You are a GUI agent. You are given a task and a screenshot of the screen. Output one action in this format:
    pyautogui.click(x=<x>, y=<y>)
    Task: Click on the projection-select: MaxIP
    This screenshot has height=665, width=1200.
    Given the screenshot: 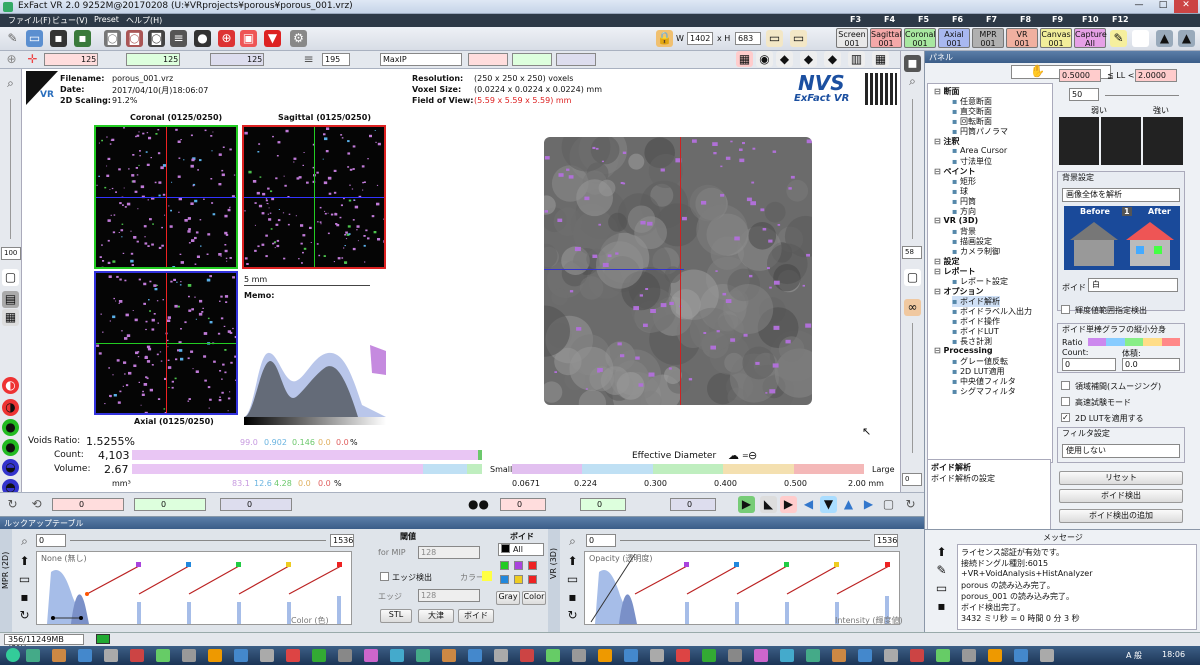 What is the action you would take?
    pyautogui.click(x=421, y=59)
    